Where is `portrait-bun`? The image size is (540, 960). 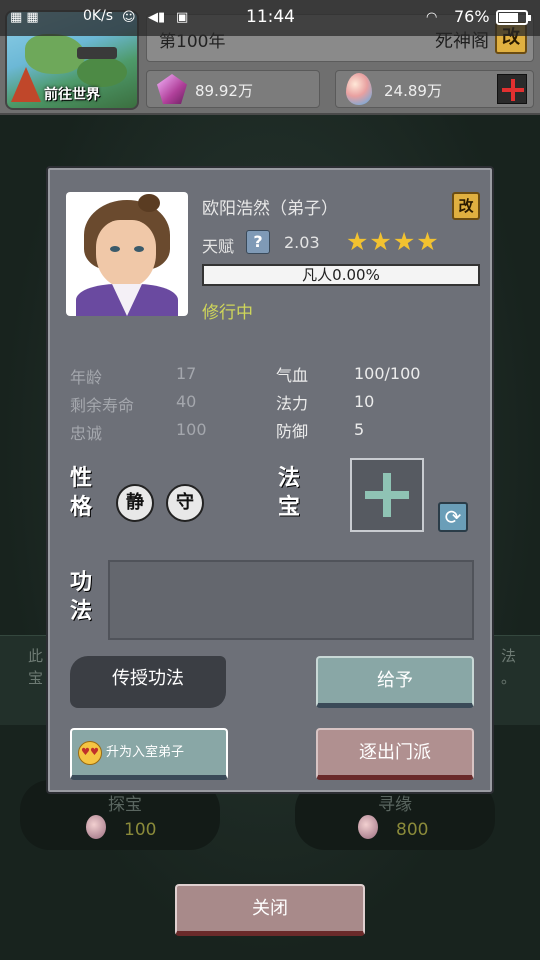 portrait-bun is located at coordinates (149, 203).